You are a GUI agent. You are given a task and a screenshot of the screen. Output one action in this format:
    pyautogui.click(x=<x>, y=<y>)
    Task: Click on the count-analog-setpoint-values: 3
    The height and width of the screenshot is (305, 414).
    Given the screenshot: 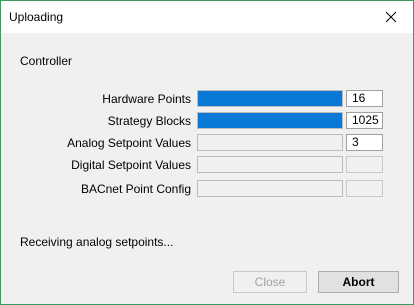 What is the action you would take?
    pyautogui.click(x=364, y=142)
    